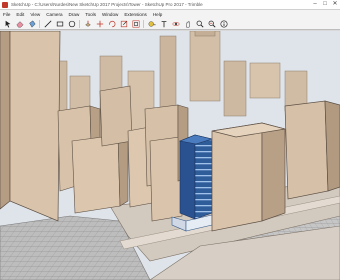 Image resolution: width=340 pixels, height=280 pixels. I want to click on main-toolbar, so click(170, 24).